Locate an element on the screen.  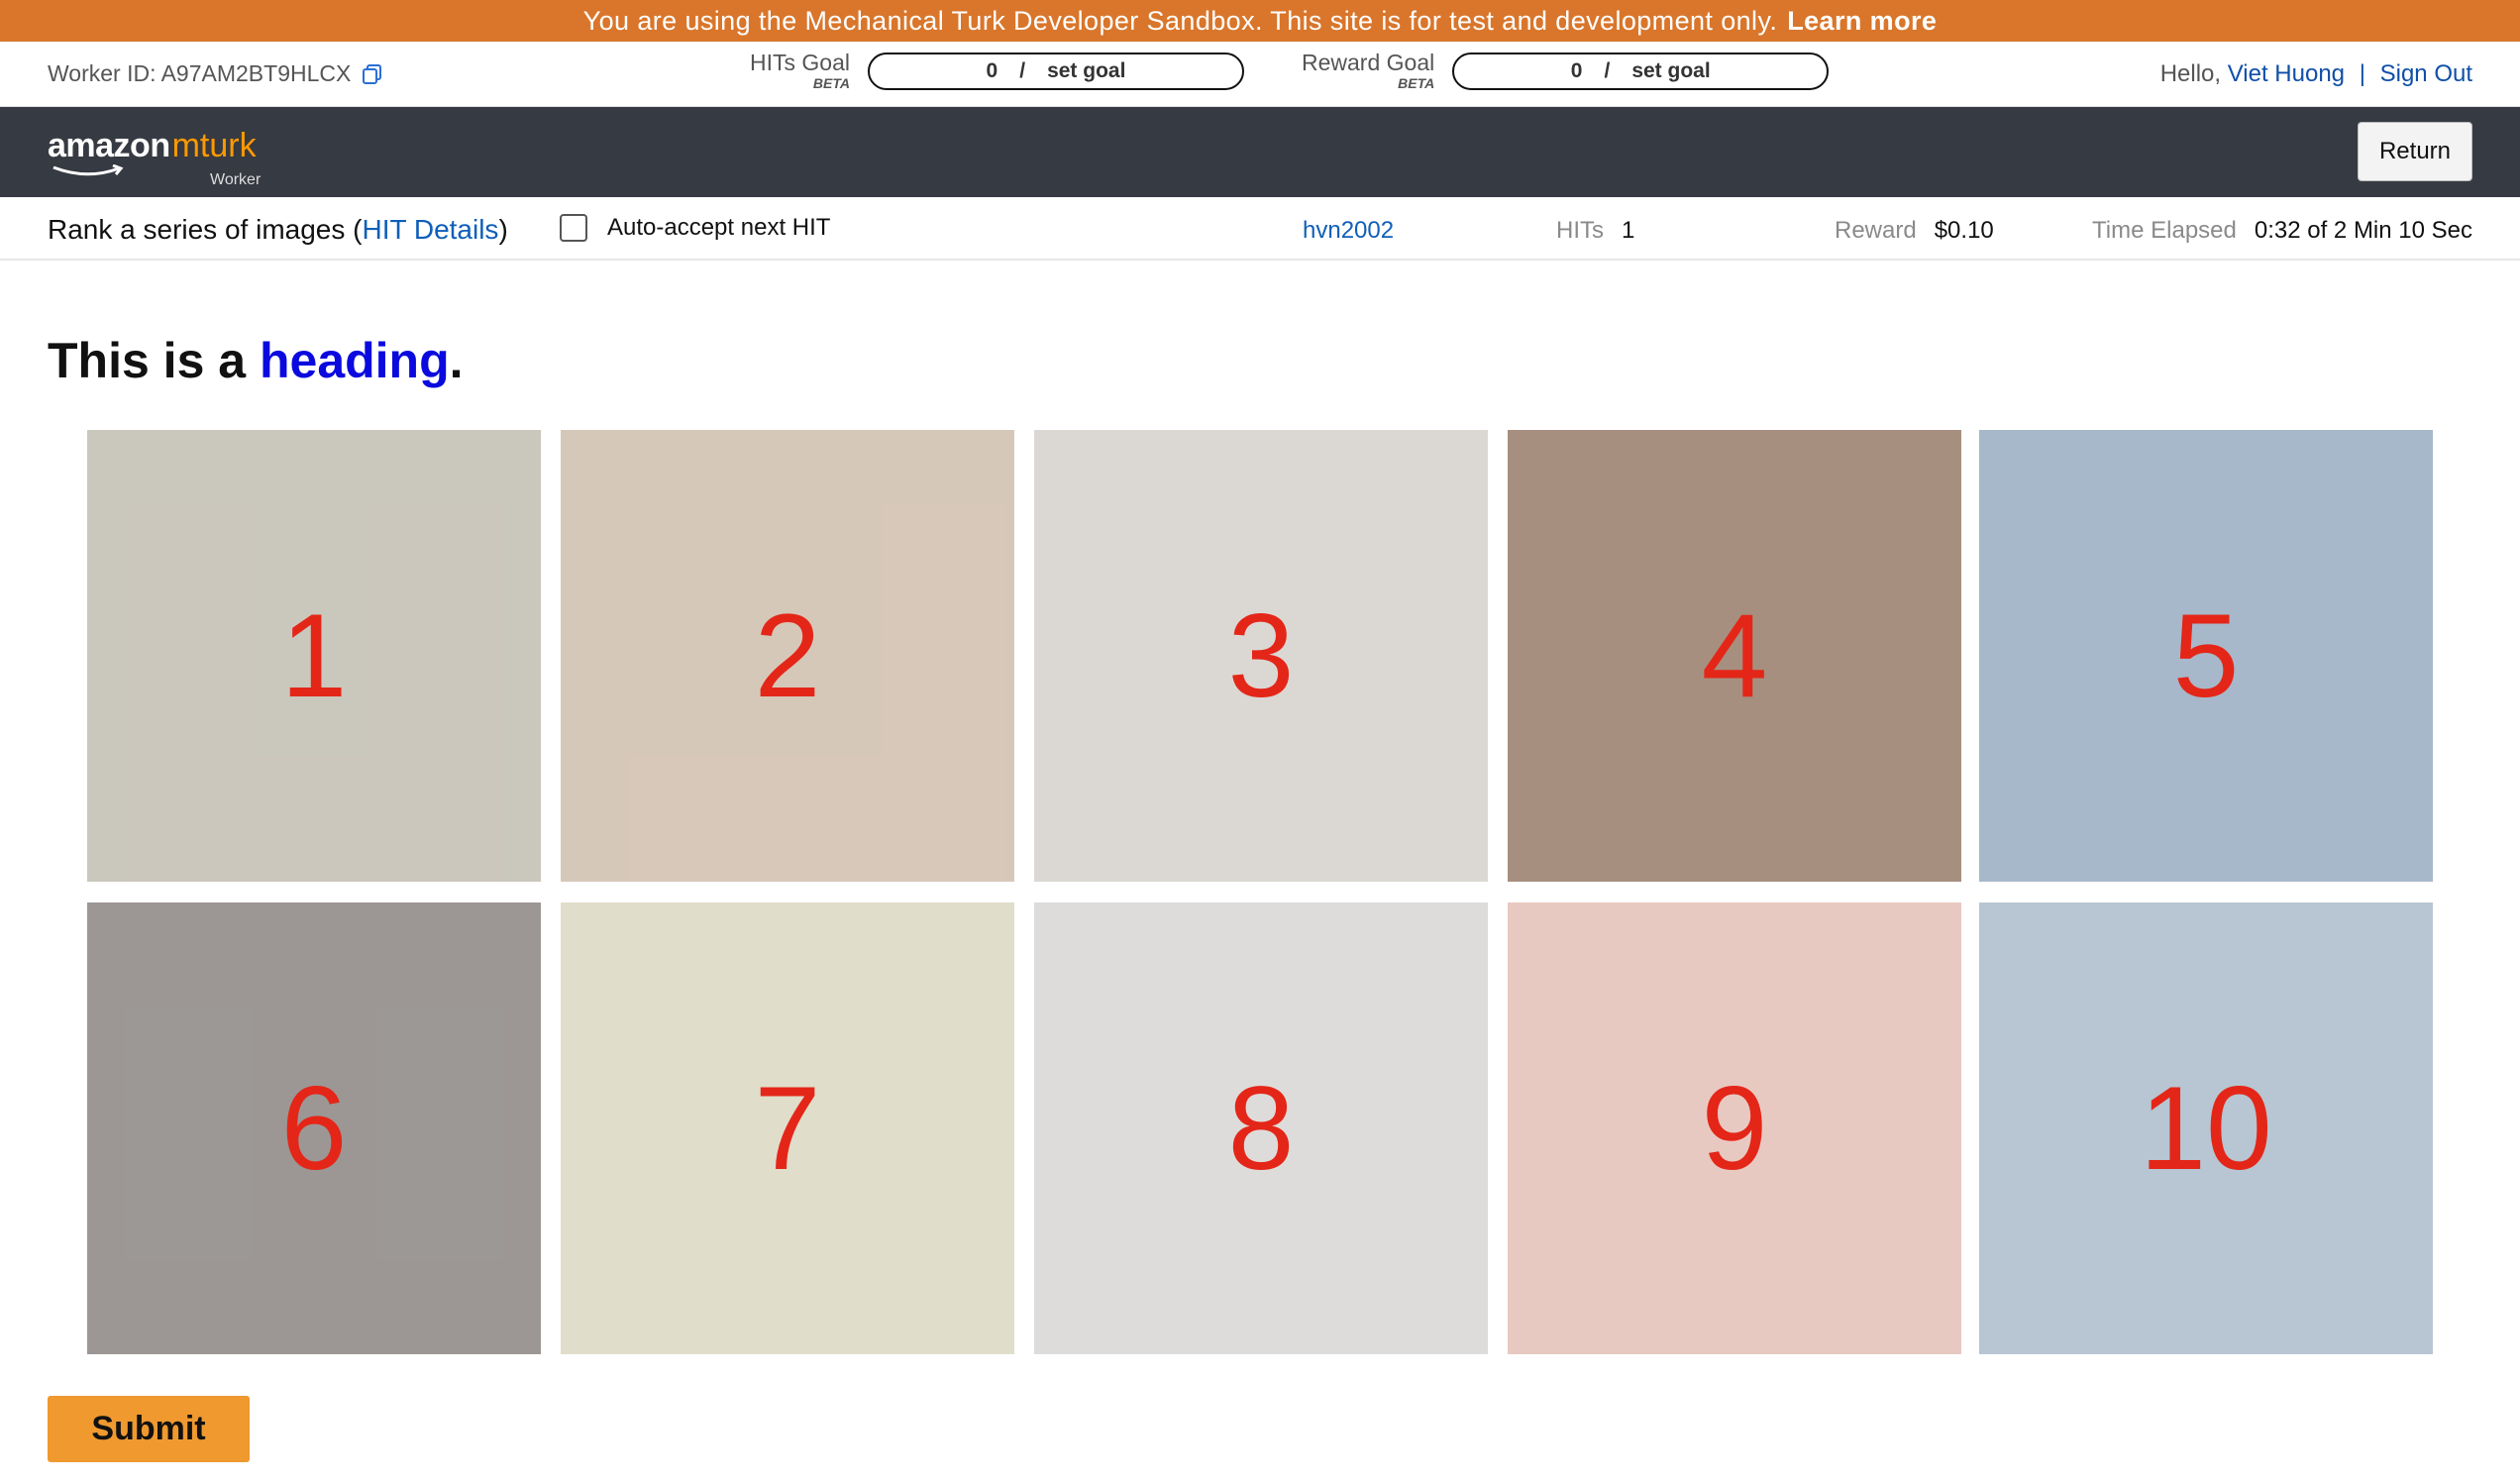
logo-amazon-text: amazon is located at coordinates (109, 145).